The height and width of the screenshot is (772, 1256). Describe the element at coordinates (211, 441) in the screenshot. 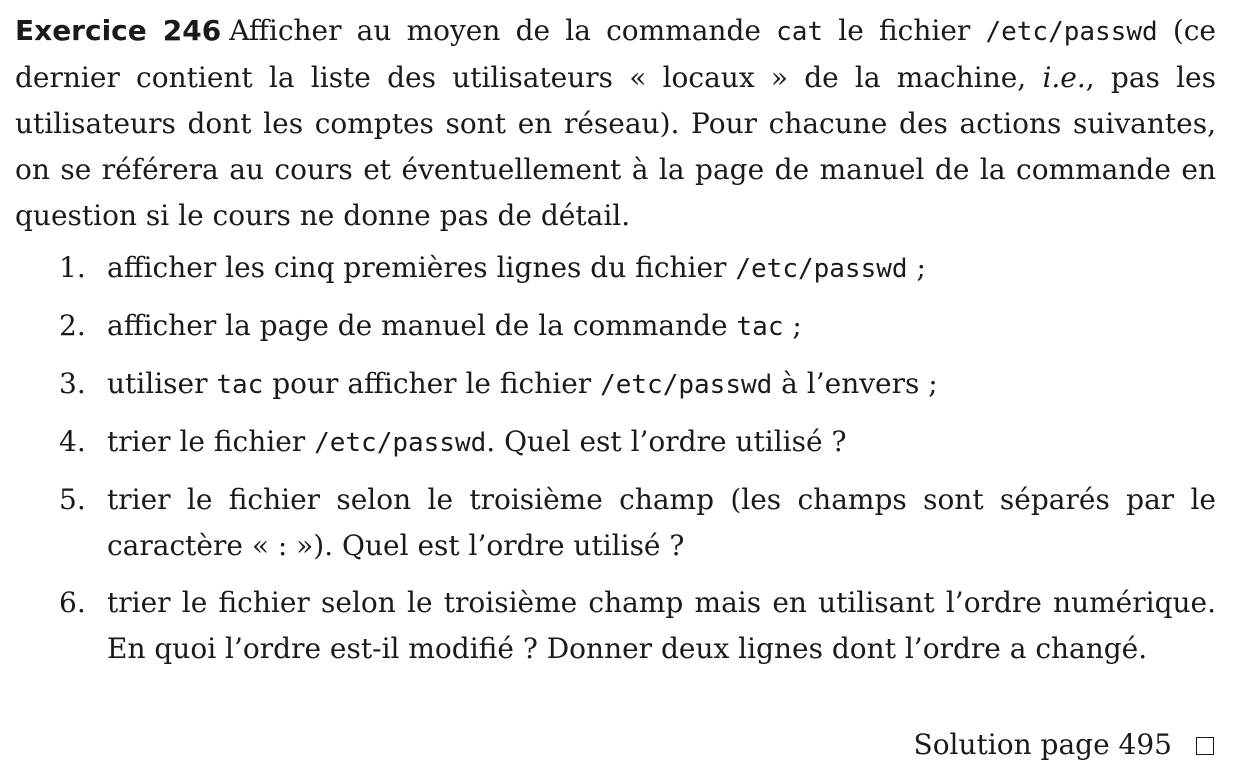

I see `body-text: trier le fichier` at that location.